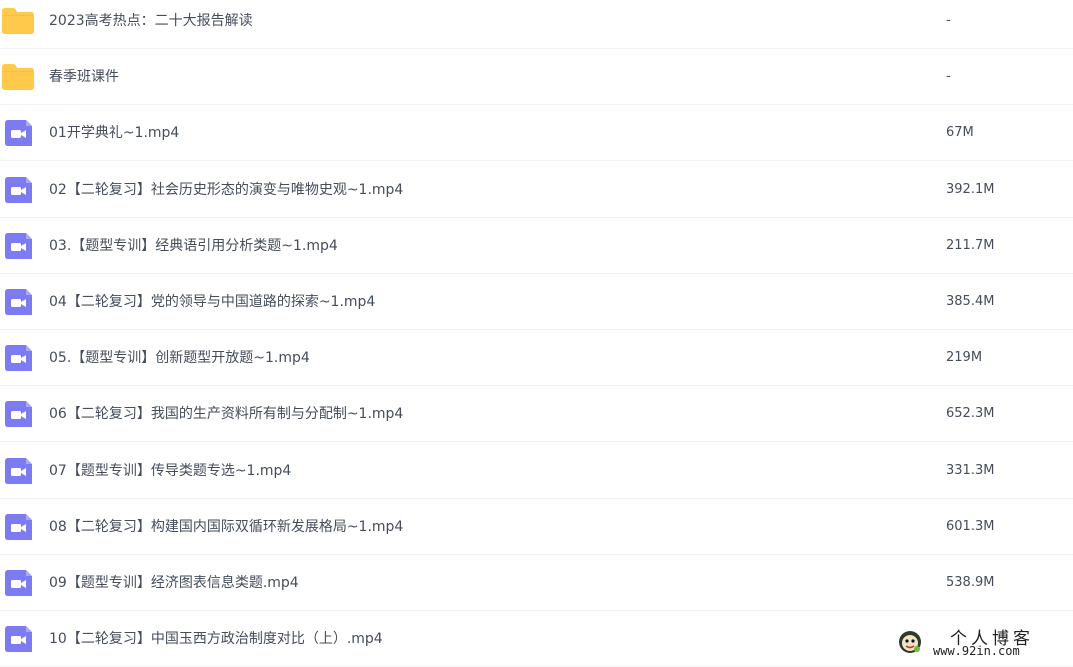 The width and height of the screenshot is (1073, 667). What do you see at coordinates (84, 77) in the screenshot?
I see `file-name: 春季班课件` at bounding box center [84, 77].